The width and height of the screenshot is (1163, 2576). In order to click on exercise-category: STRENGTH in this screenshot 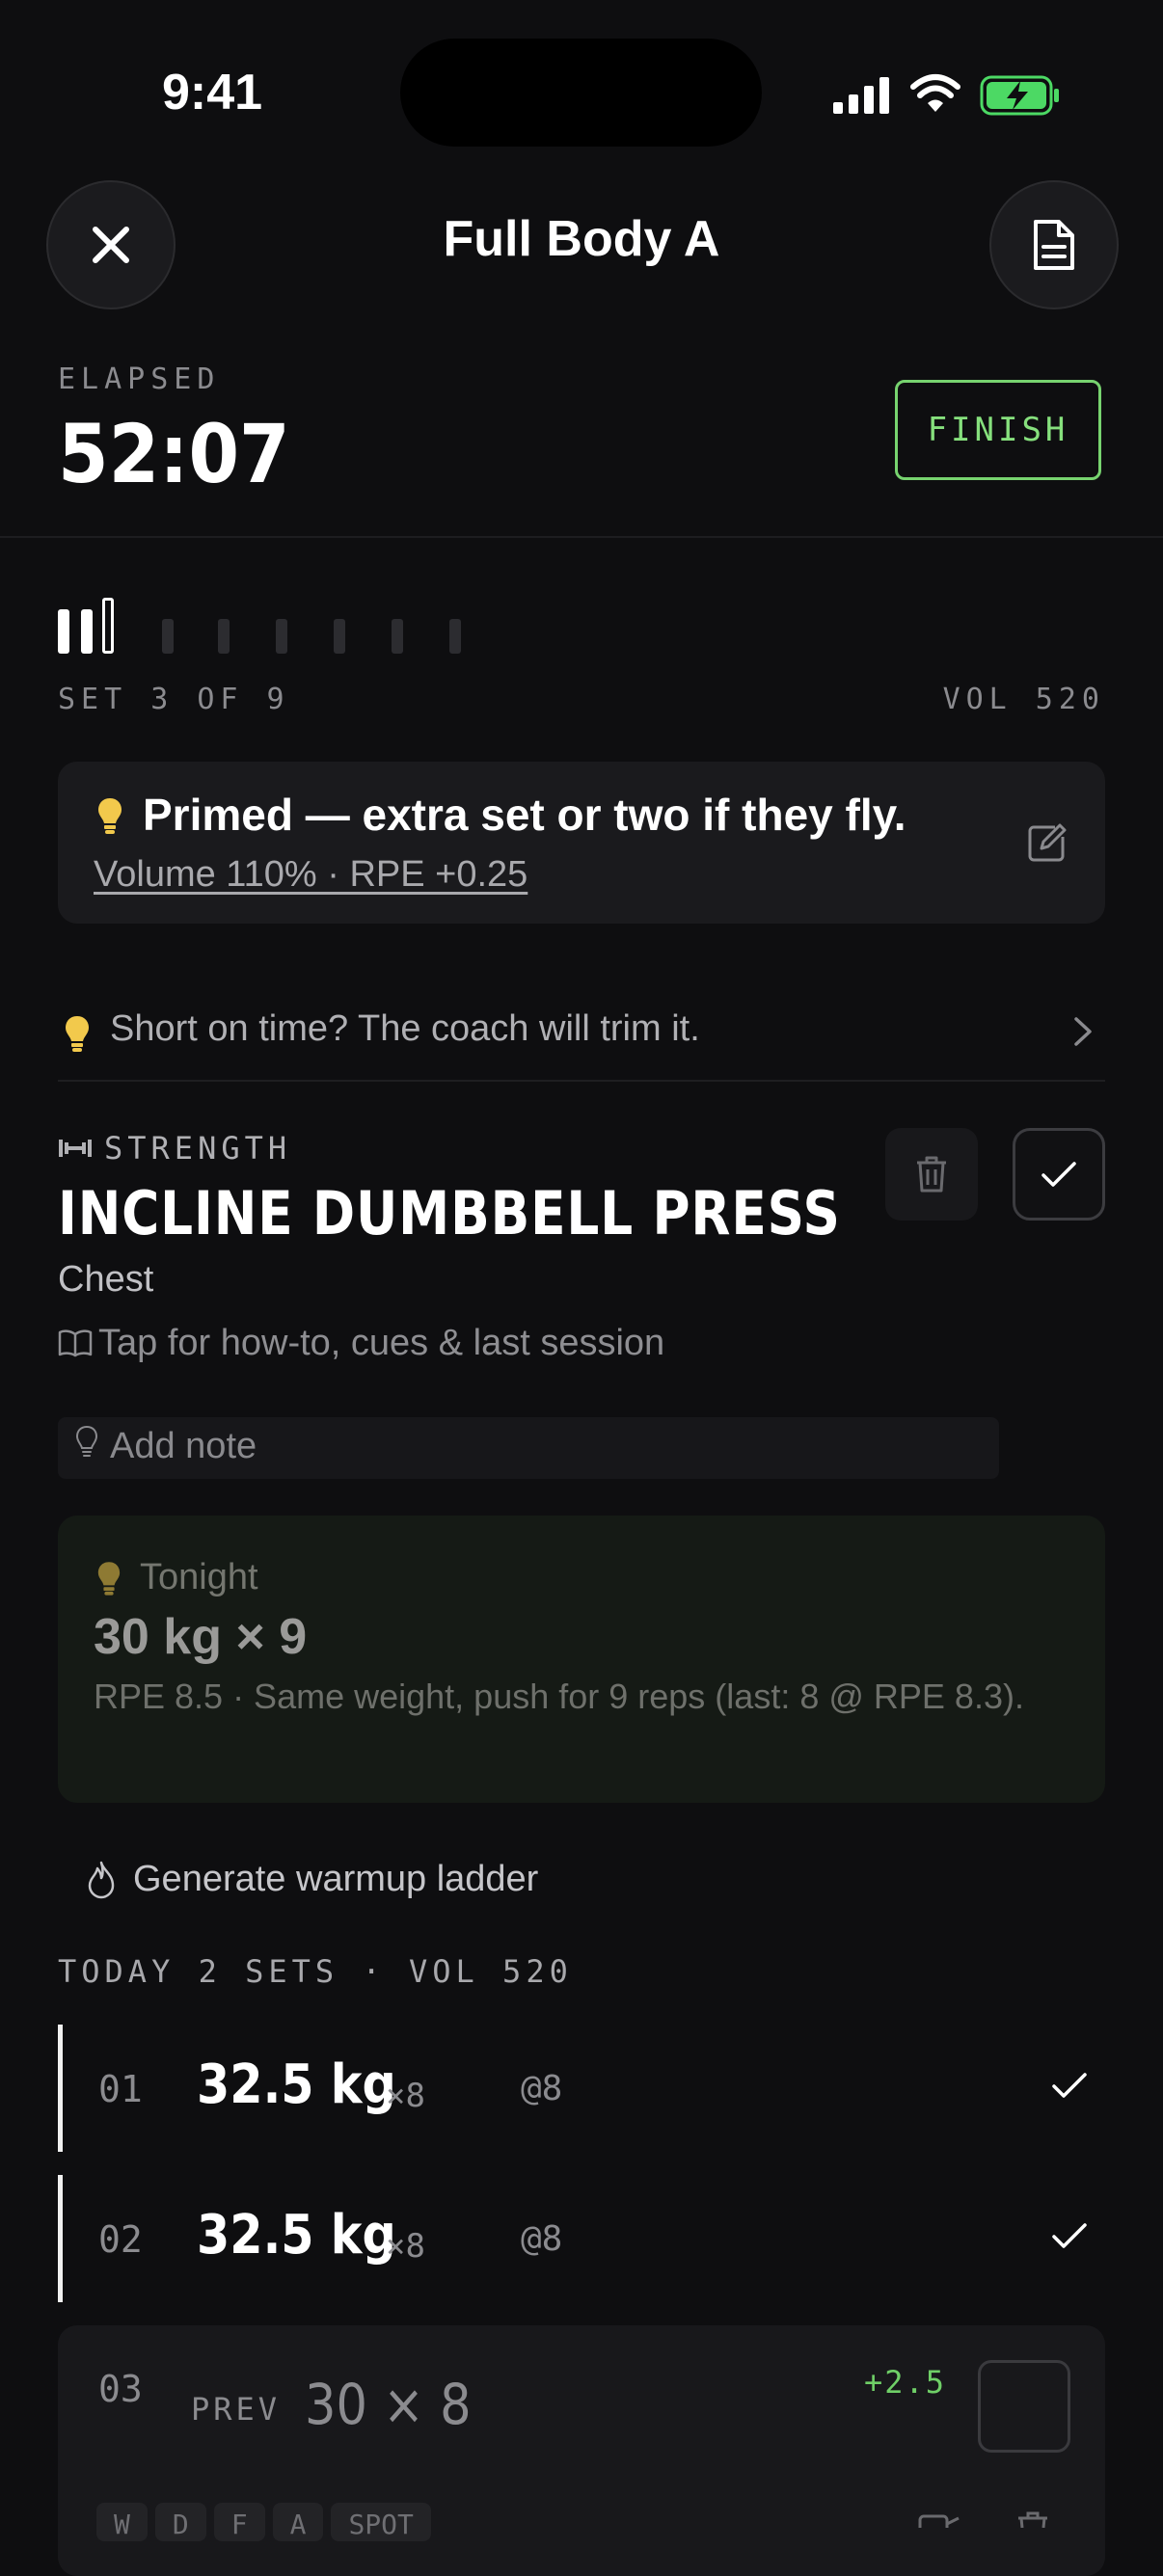, I will do `click(198, 1149)`.